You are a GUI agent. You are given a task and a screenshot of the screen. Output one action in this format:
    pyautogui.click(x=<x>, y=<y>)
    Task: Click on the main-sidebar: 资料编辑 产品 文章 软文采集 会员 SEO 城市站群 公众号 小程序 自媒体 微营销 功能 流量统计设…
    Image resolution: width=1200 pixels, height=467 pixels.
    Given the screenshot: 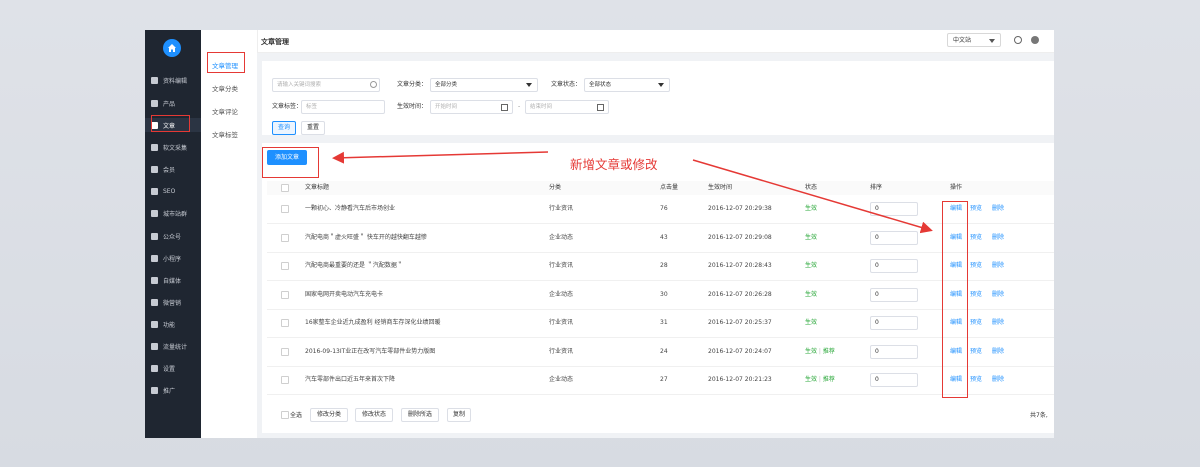 What is the action you would take?
    pyautogui.click(x=173, y=234)
    